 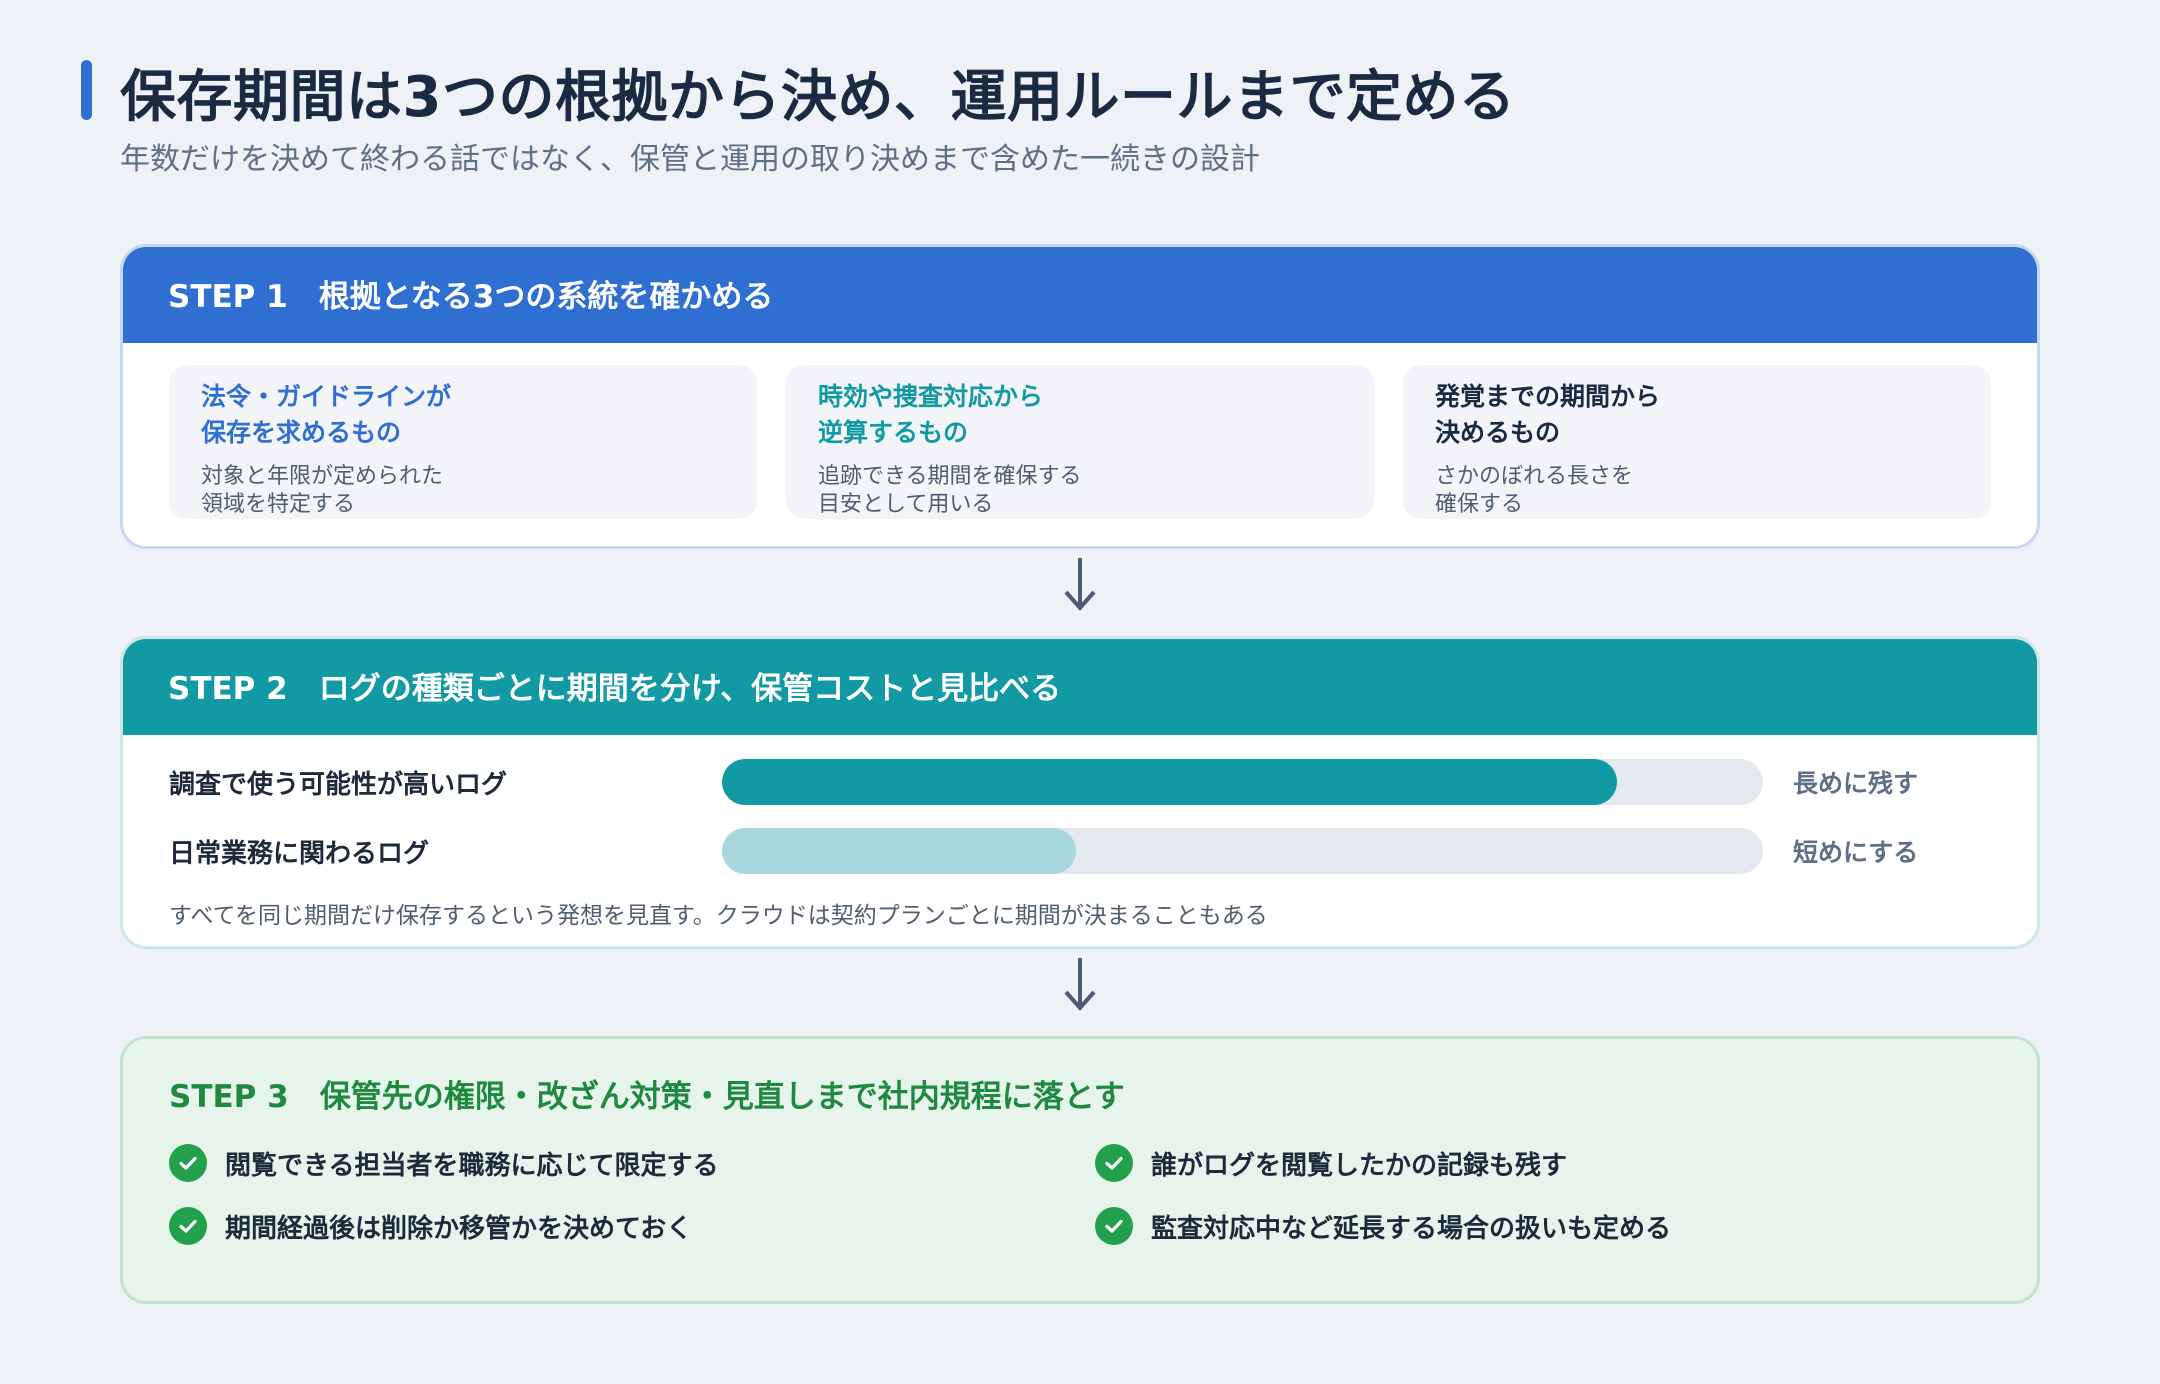 I want to click on retention-row-label: 日常業務に関わるログ, so click(x=299, y=853).